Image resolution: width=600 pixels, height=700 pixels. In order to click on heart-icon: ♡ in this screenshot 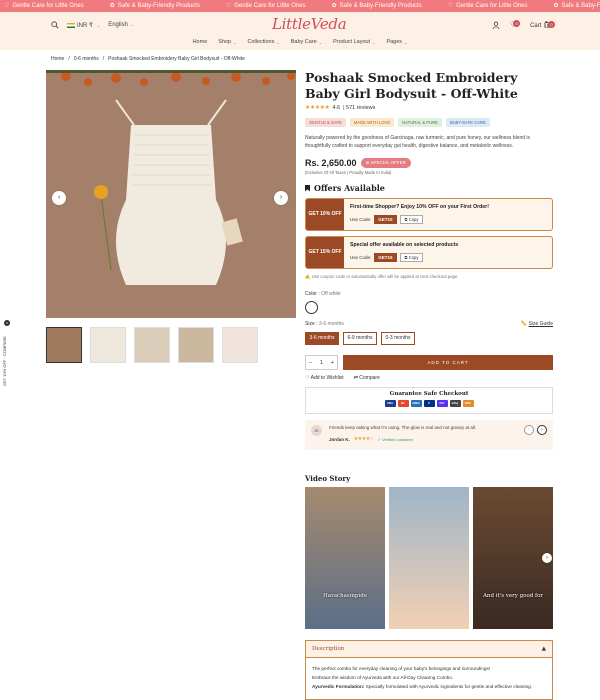, I will do `click(450, 6)`.